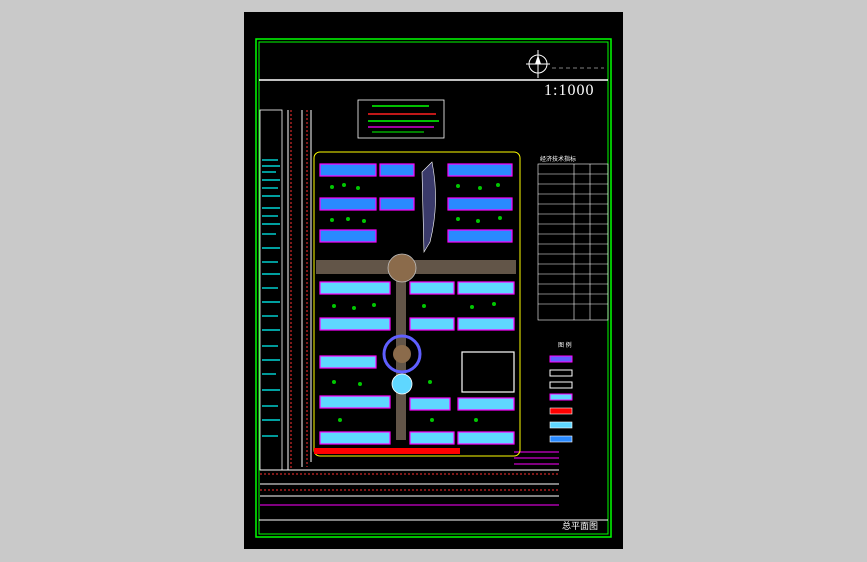  I want to click on drawing-title: 总平面图, so click(580, 526).